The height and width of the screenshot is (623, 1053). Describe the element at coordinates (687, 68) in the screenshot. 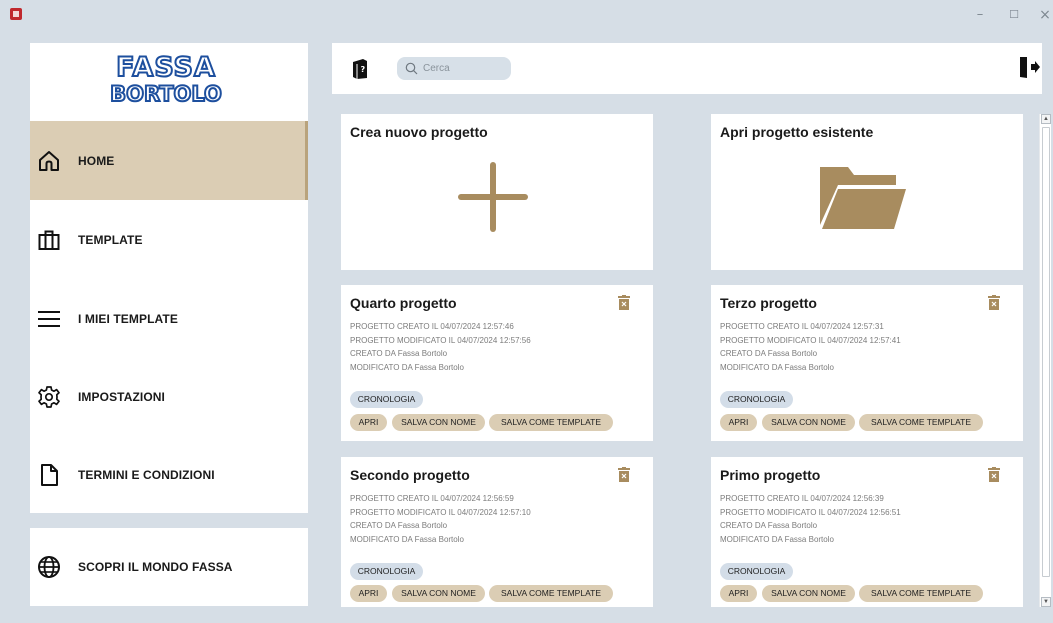

I see `top-header: ?` at that location.